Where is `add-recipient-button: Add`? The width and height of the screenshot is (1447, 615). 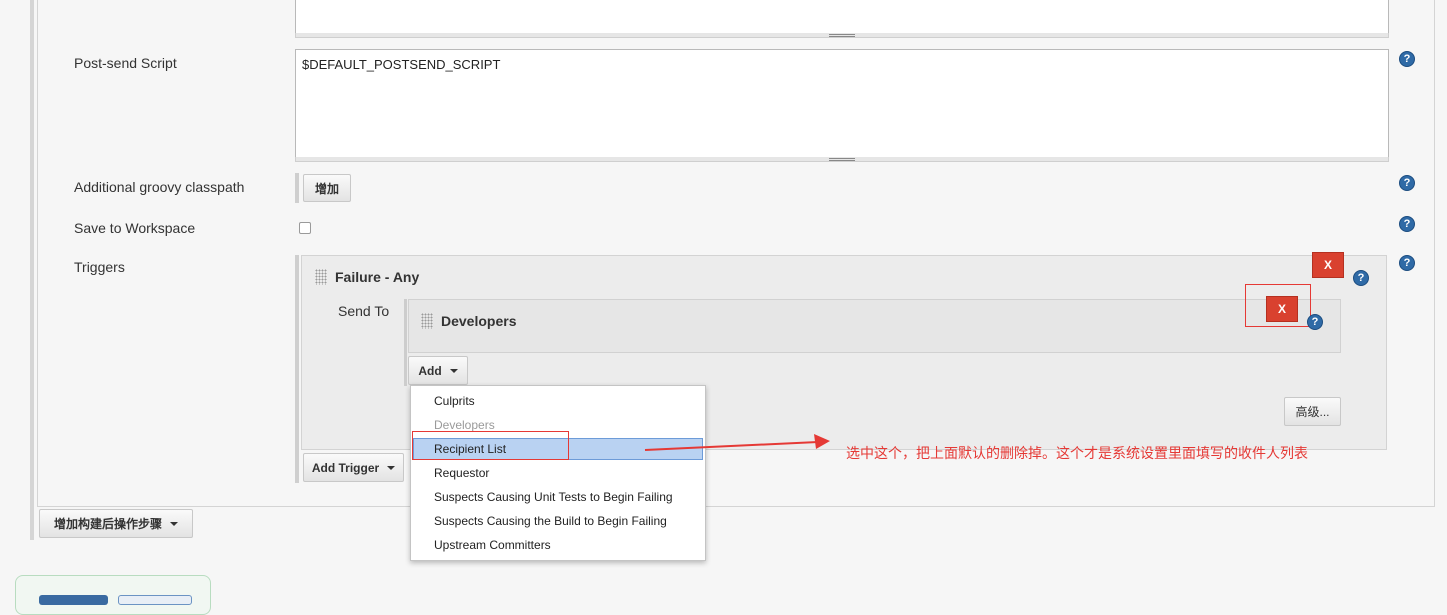
add-recipient-button: Add is located at coordinates (438, 370).